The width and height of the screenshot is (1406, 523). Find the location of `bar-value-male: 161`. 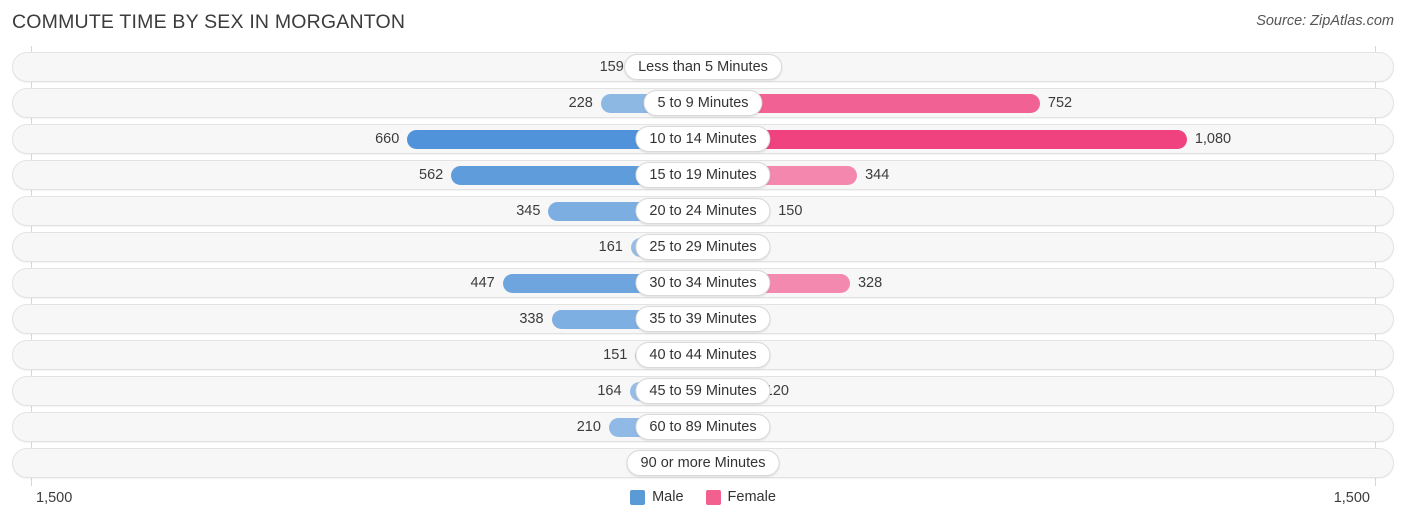

bar-value-male: 161 is located at coordinates (610, 247).